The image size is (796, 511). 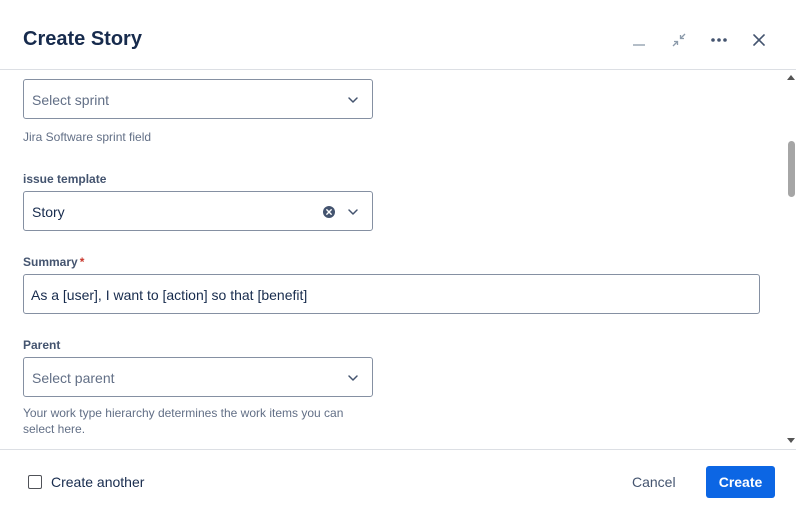 I want to click on create-another-label: Create another, so click(x=97, y=482).